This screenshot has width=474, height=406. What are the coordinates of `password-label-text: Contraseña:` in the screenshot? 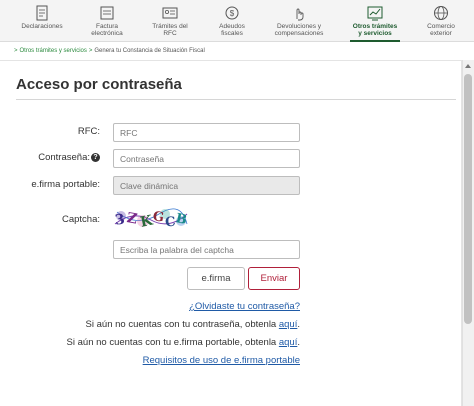 It's located at (64, 157).